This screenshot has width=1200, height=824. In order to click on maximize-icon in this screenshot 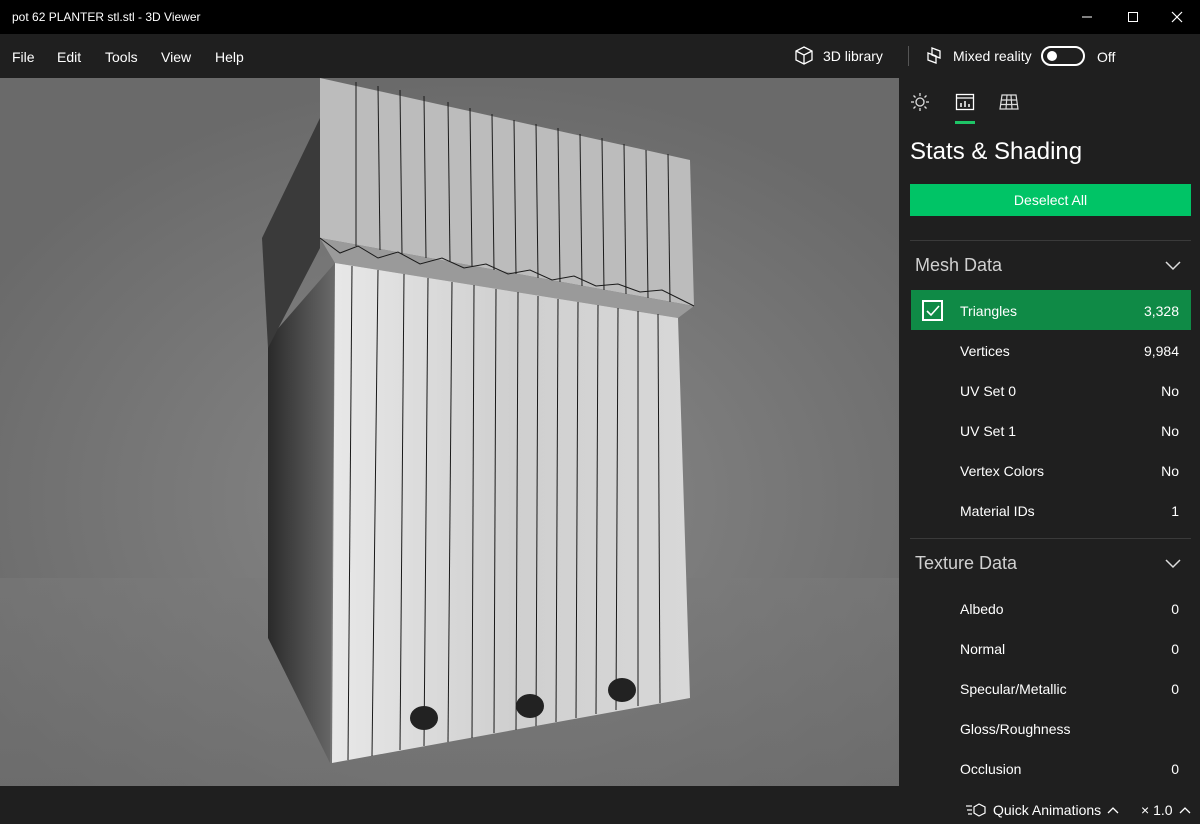, I will do `click(1133, 17)`.